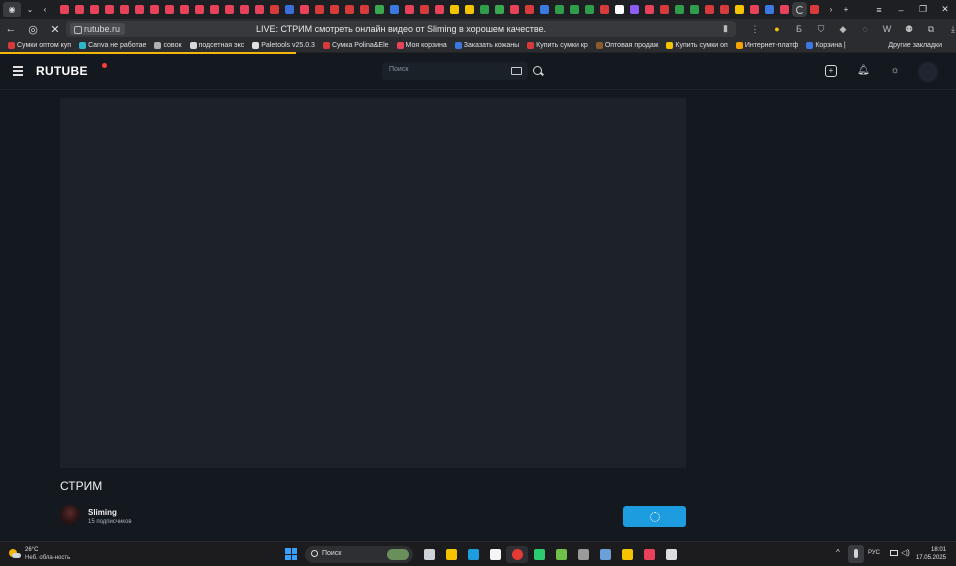 This screenshot has width=956, height=566. I want to click on search-input: Поиск, so click(455, 71).